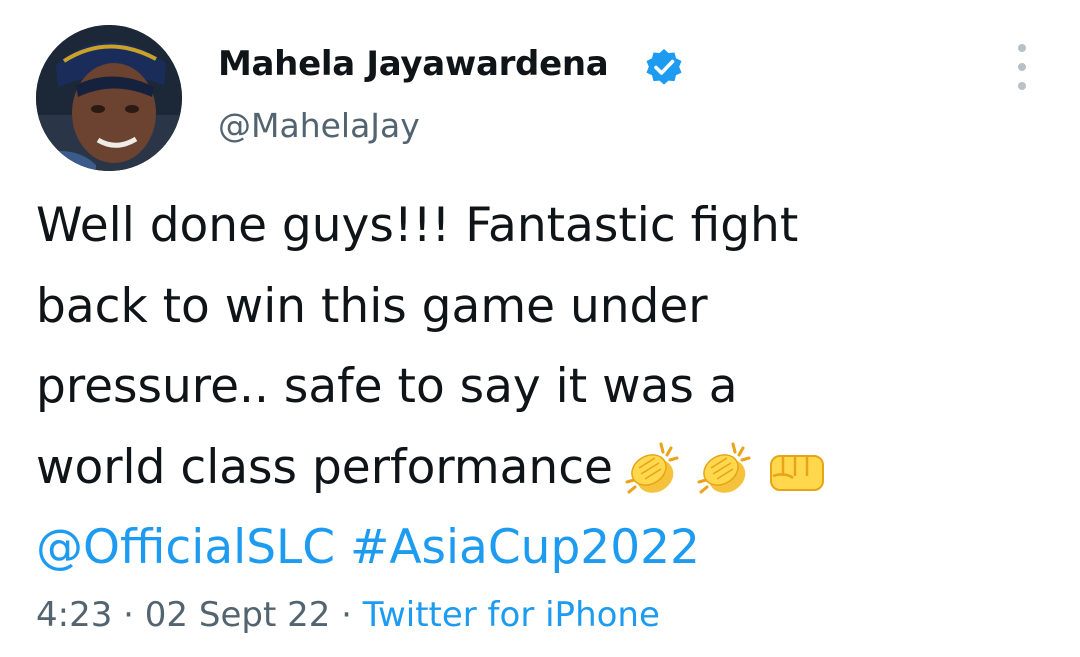 The height and width of the screenshot is (657, 1080). I want to click on author-handle: @MahelaJay, so click(319, 125).